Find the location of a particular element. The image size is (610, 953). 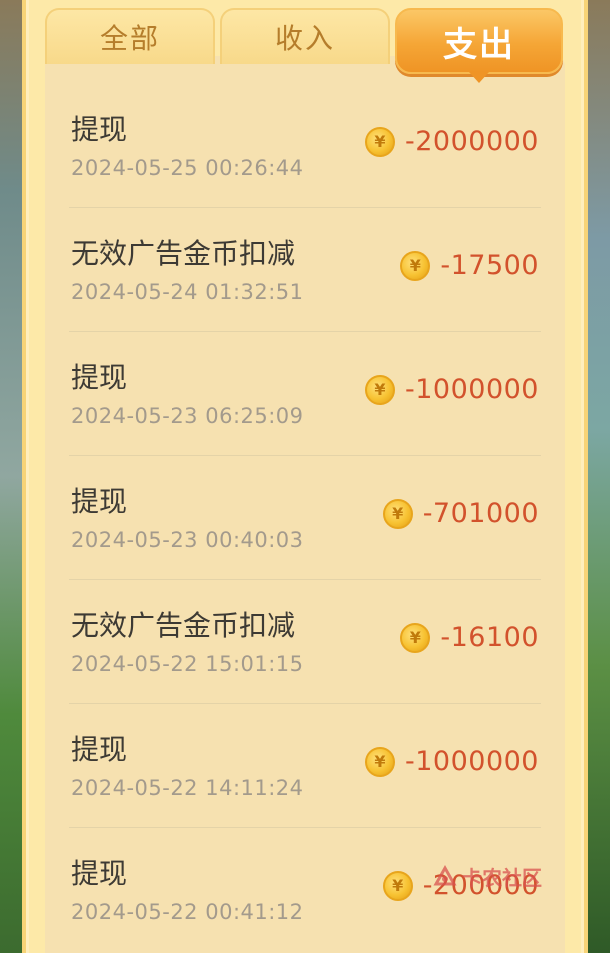

record-row: 无效广告金币扣减 2024-05-22 15:01:15 ¥ -16100 is located at coordinates (305, 642).